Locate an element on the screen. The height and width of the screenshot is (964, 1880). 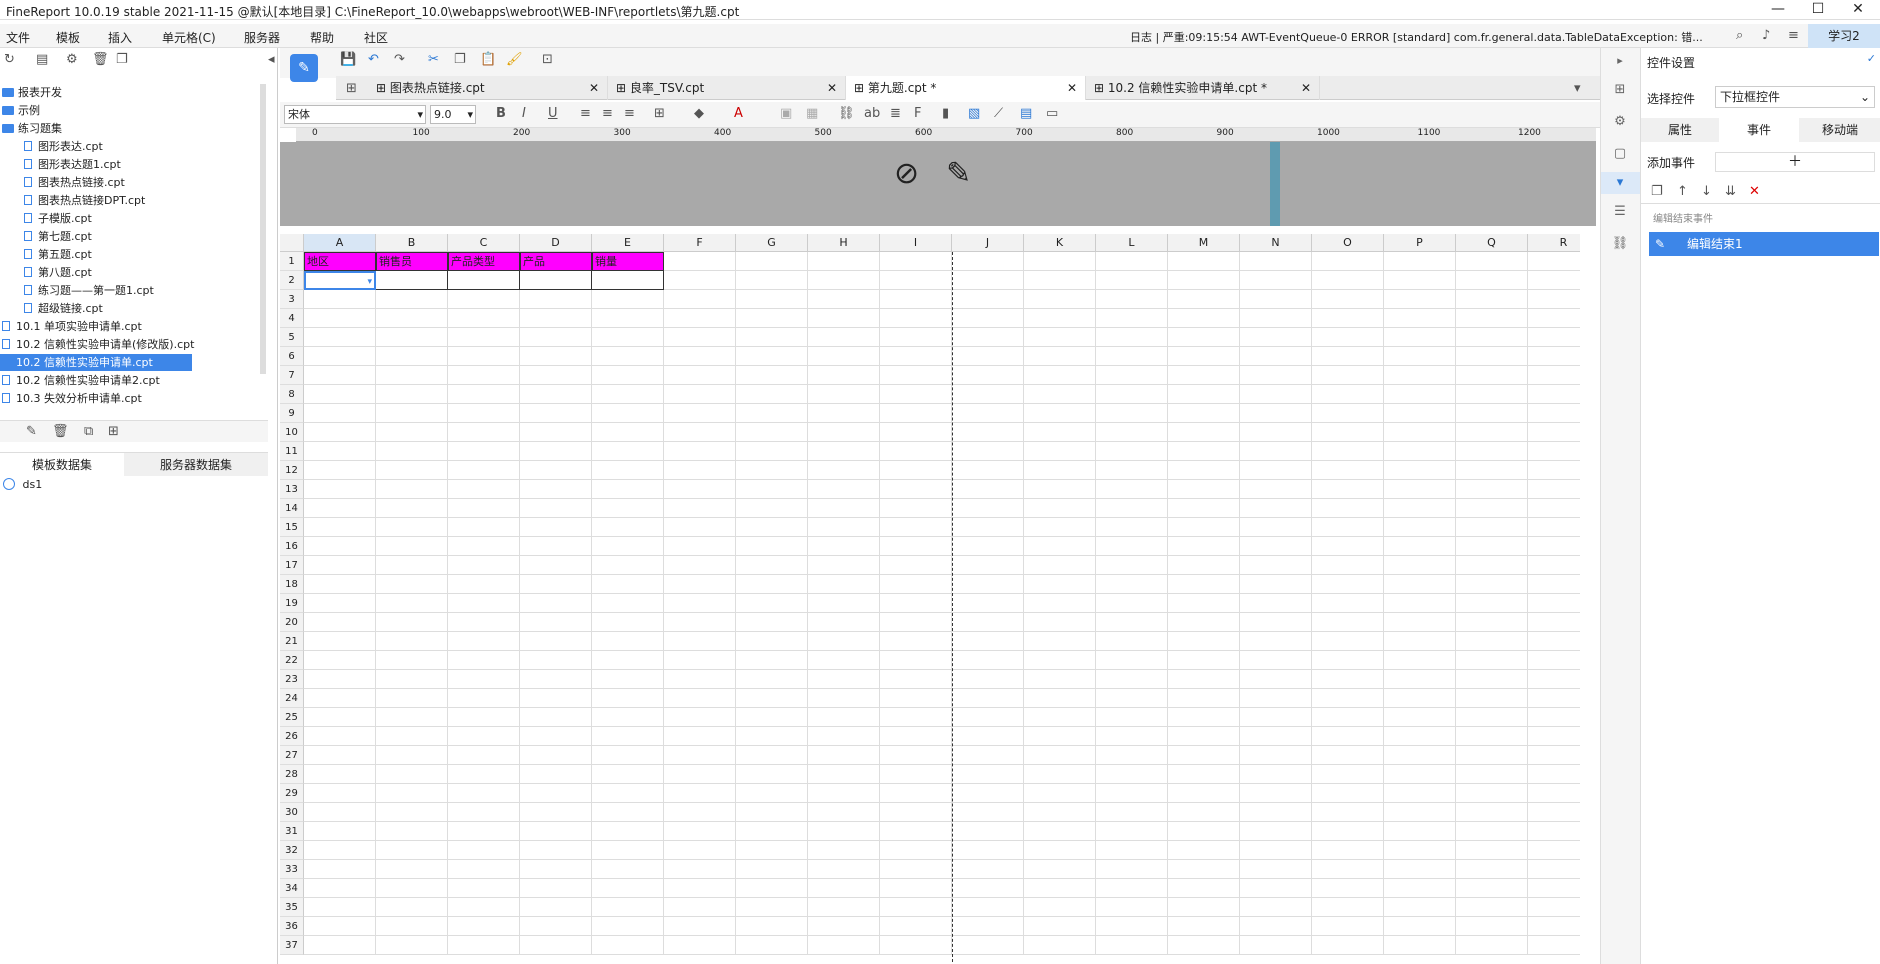
font-family-select: 宋体 ▾ is located at coordinates (355, 114).